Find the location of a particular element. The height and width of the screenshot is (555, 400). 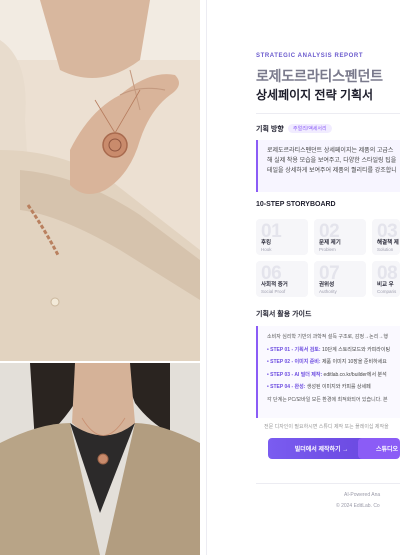

card-title: 문제 제기 is located at coordinates (330, 243).